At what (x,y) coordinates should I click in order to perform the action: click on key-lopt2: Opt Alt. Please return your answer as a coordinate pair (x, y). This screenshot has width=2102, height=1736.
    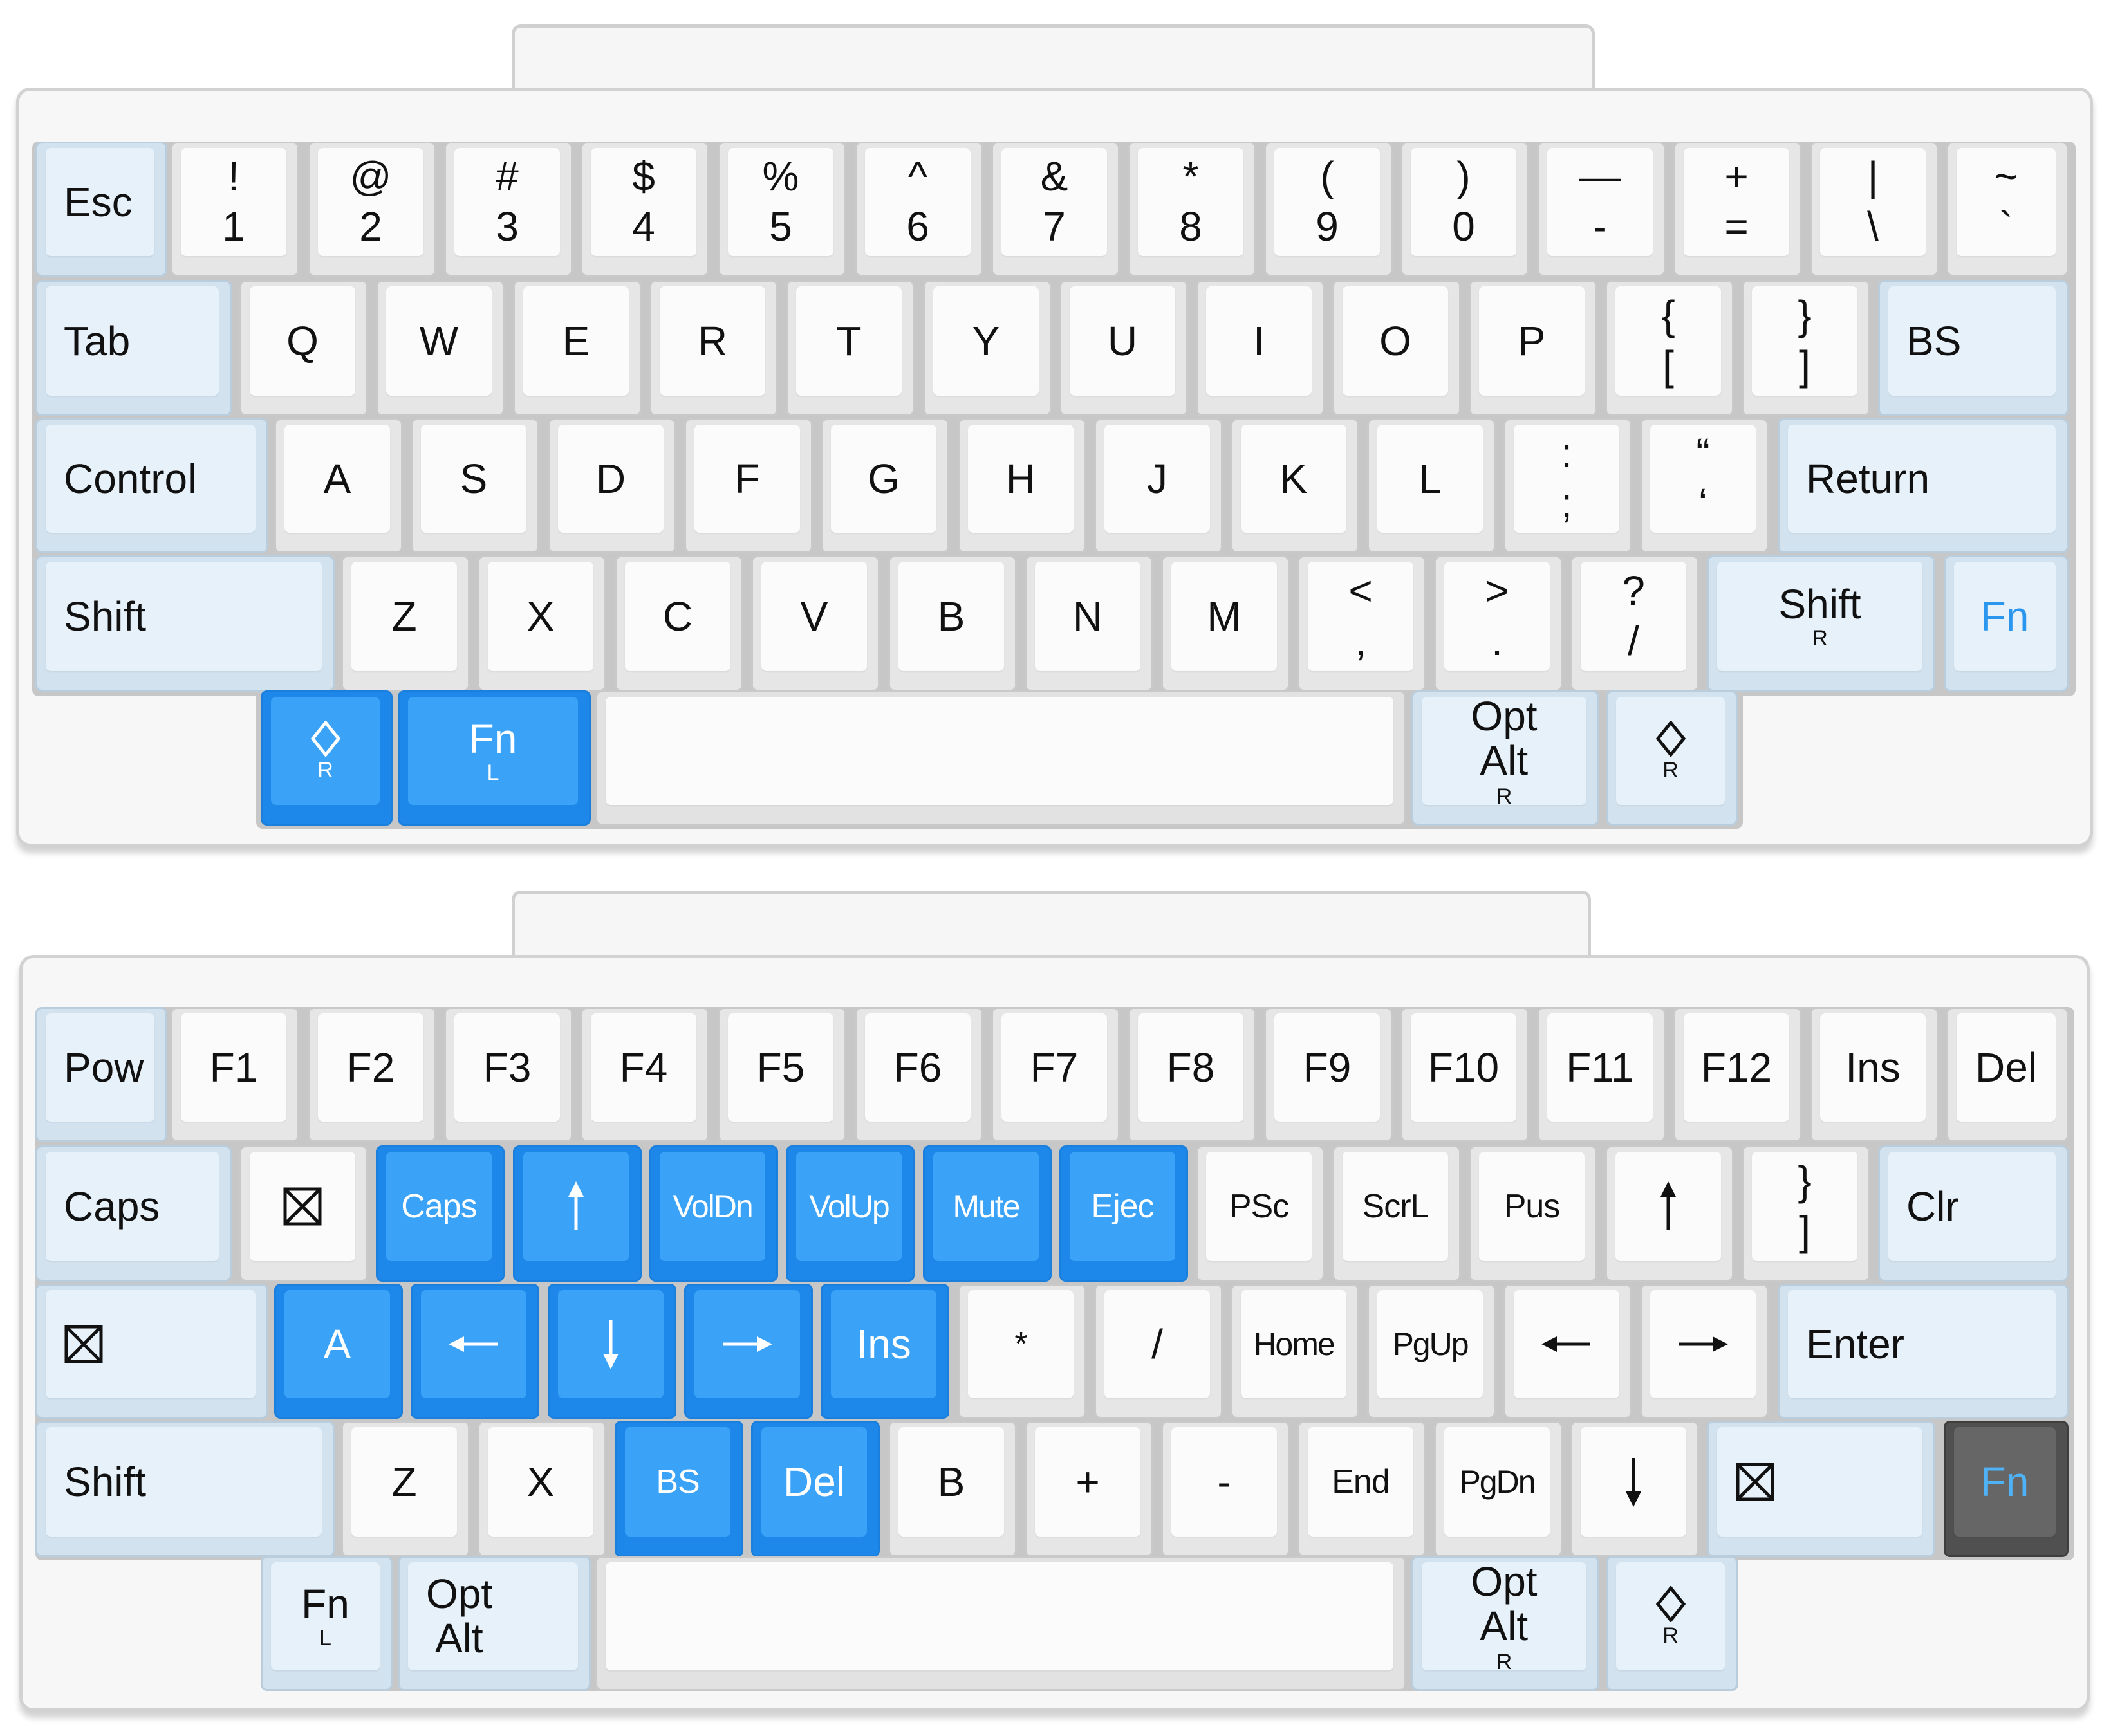
    Looking at the image, I should click on (494, 1623).